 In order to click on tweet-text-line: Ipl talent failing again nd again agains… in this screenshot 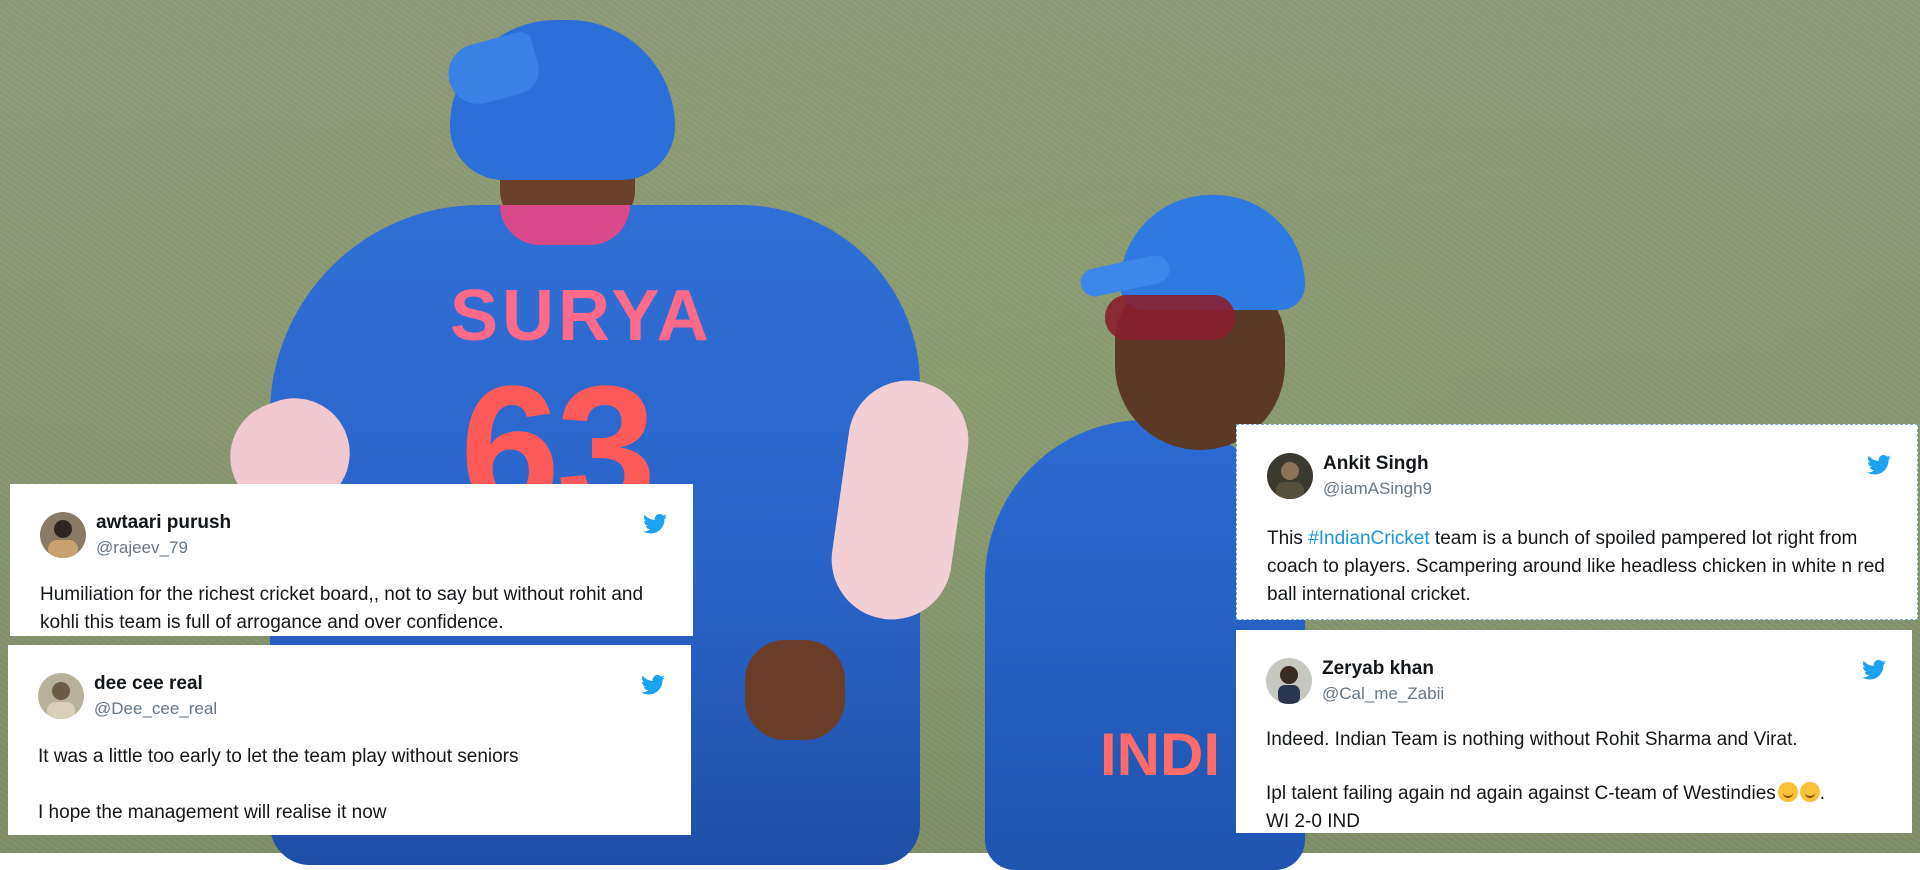, I will do `click(1521, 793)`.